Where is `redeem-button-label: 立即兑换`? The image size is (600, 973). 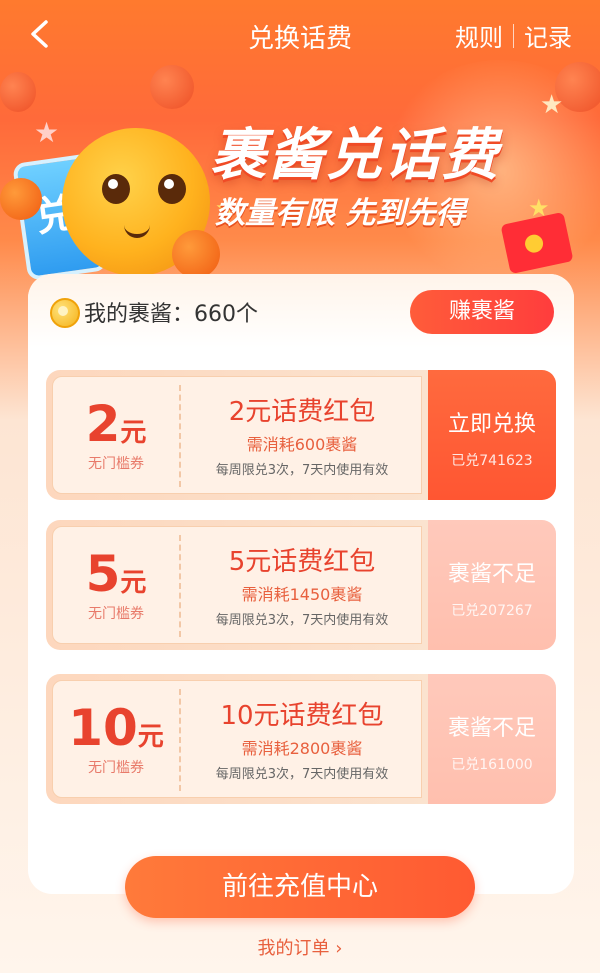 redeem-button-label: 立即兑换 is located at coordinates (491, 424).